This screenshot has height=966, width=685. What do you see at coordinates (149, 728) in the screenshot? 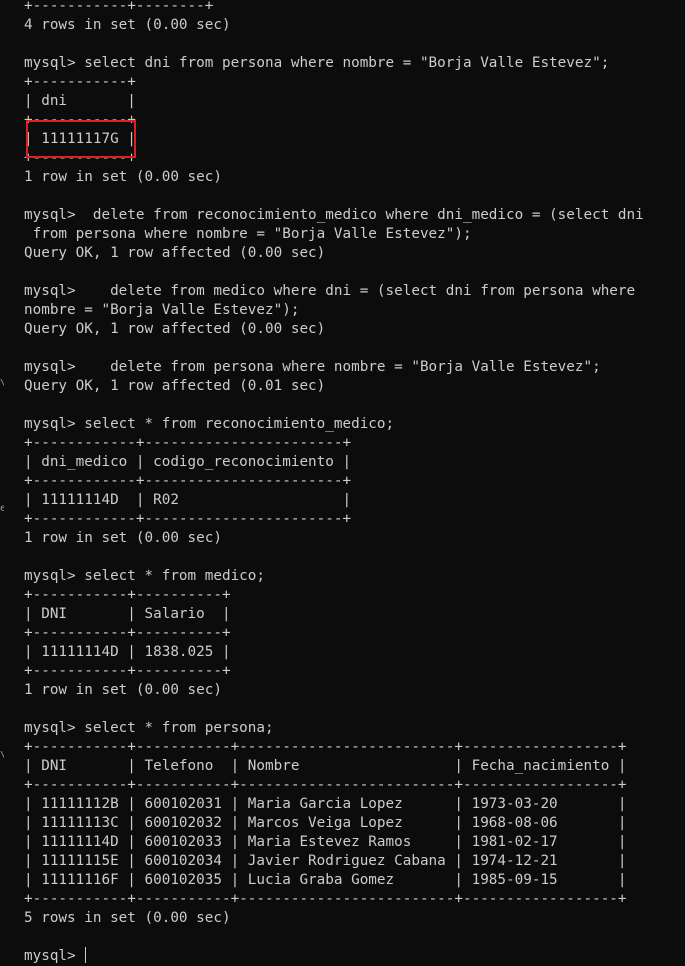
I see `terminal-line: mysql> select * from persona;` at bounding box center [149, 728].